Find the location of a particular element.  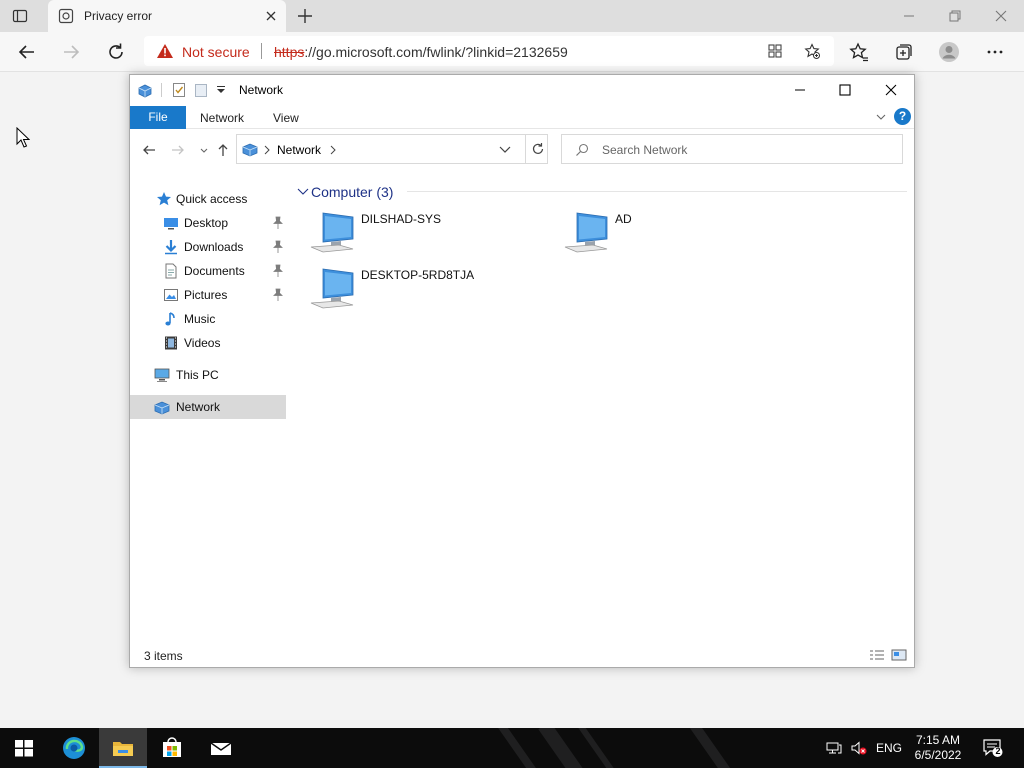

computer-item: DESKTOP-5RD8TJA is located at coordinates (409, 290).